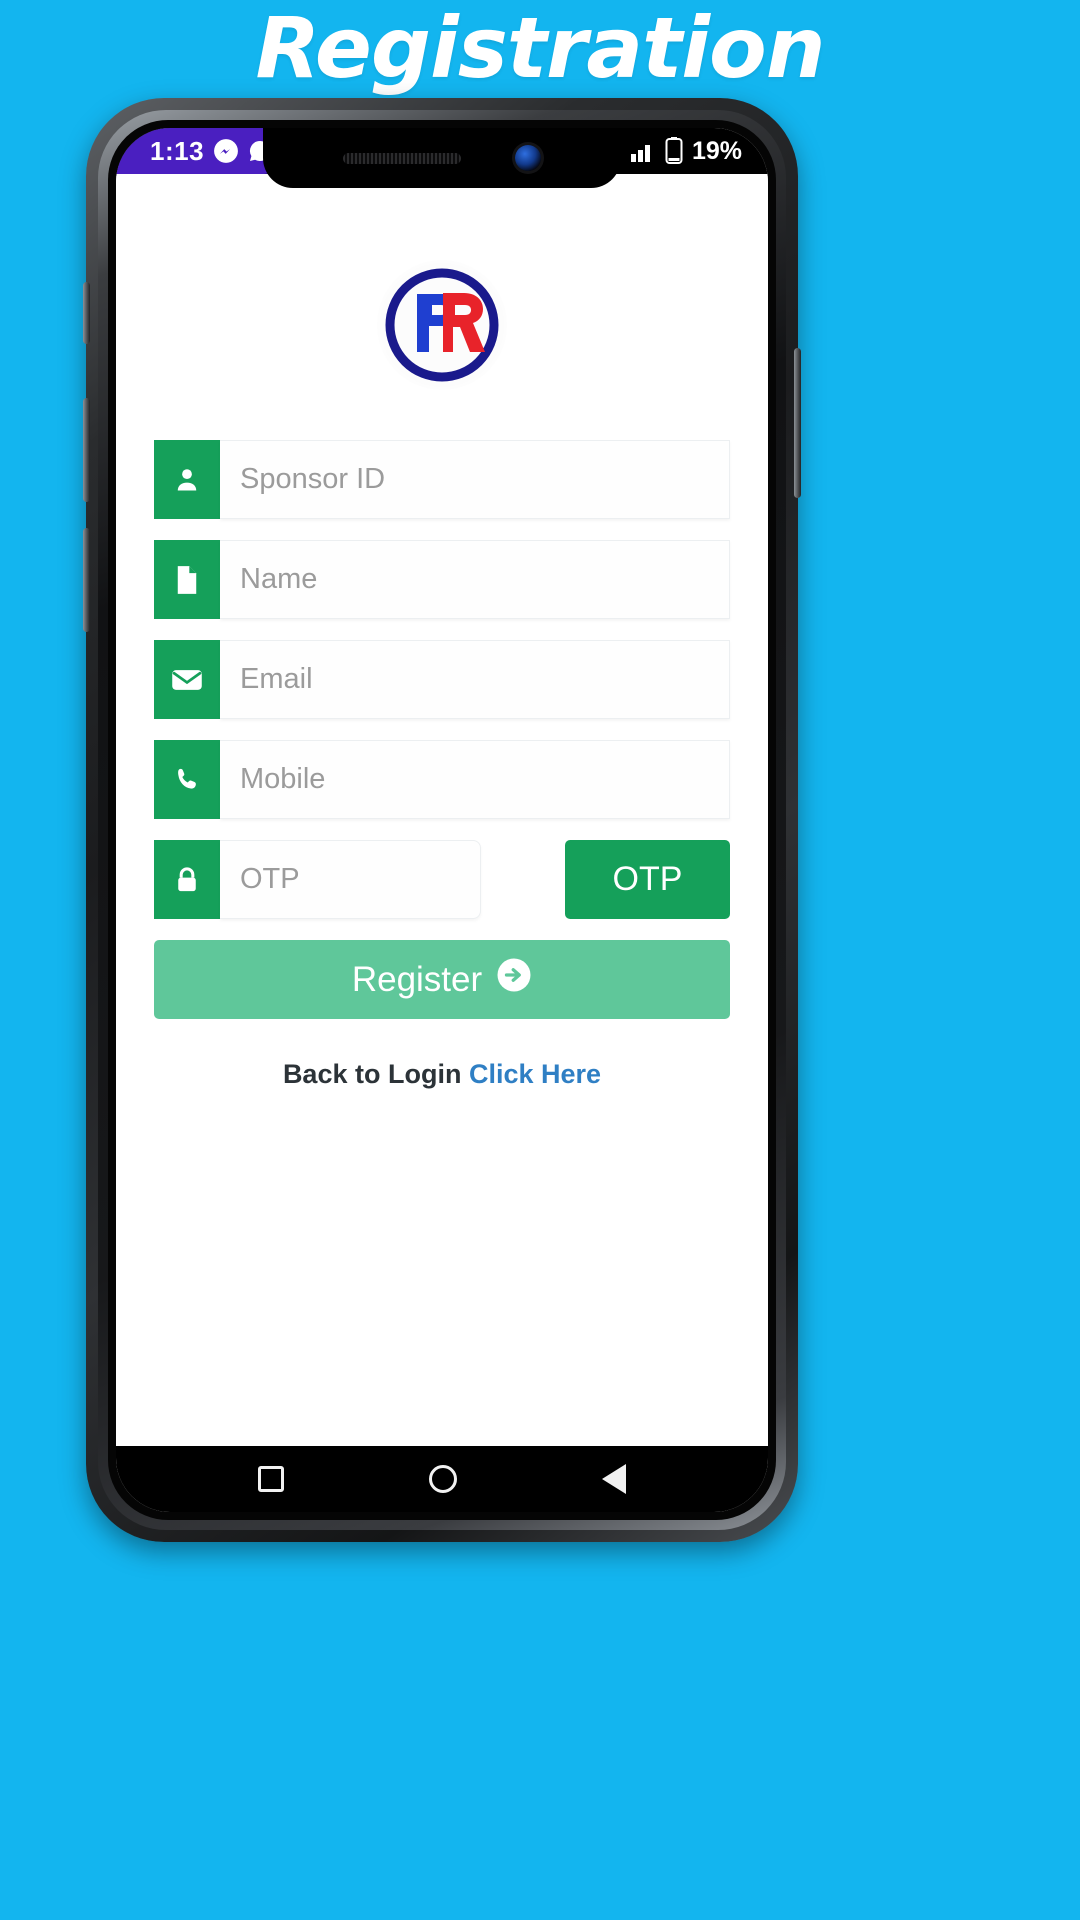  I want to click on phone-icon, so click(187, 779).